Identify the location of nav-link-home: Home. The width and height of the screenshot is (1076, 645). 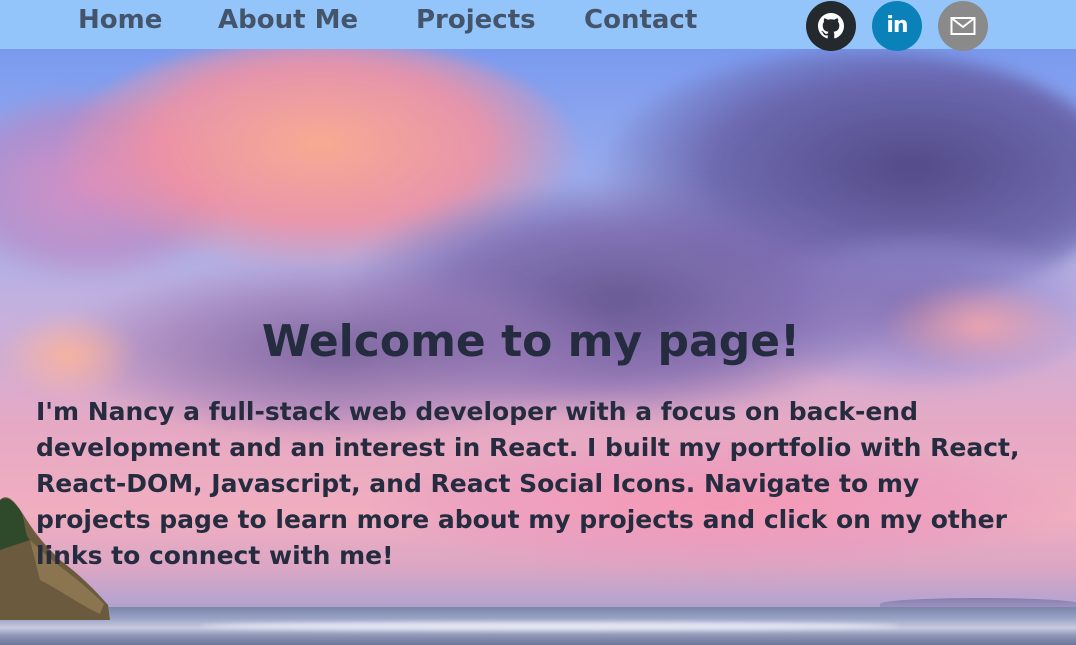
(120, 20).